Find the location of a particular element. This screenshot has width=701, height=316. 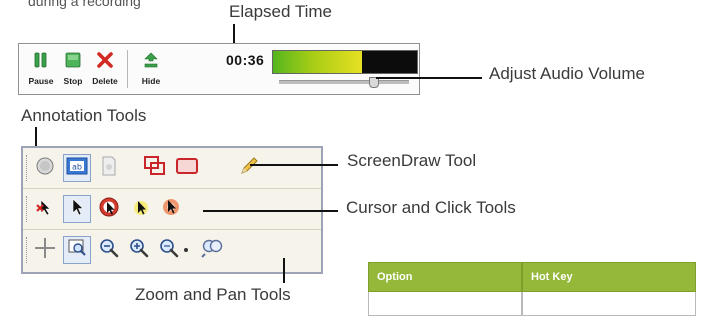

zoom-dropdown is located at coordinates (186, 250).